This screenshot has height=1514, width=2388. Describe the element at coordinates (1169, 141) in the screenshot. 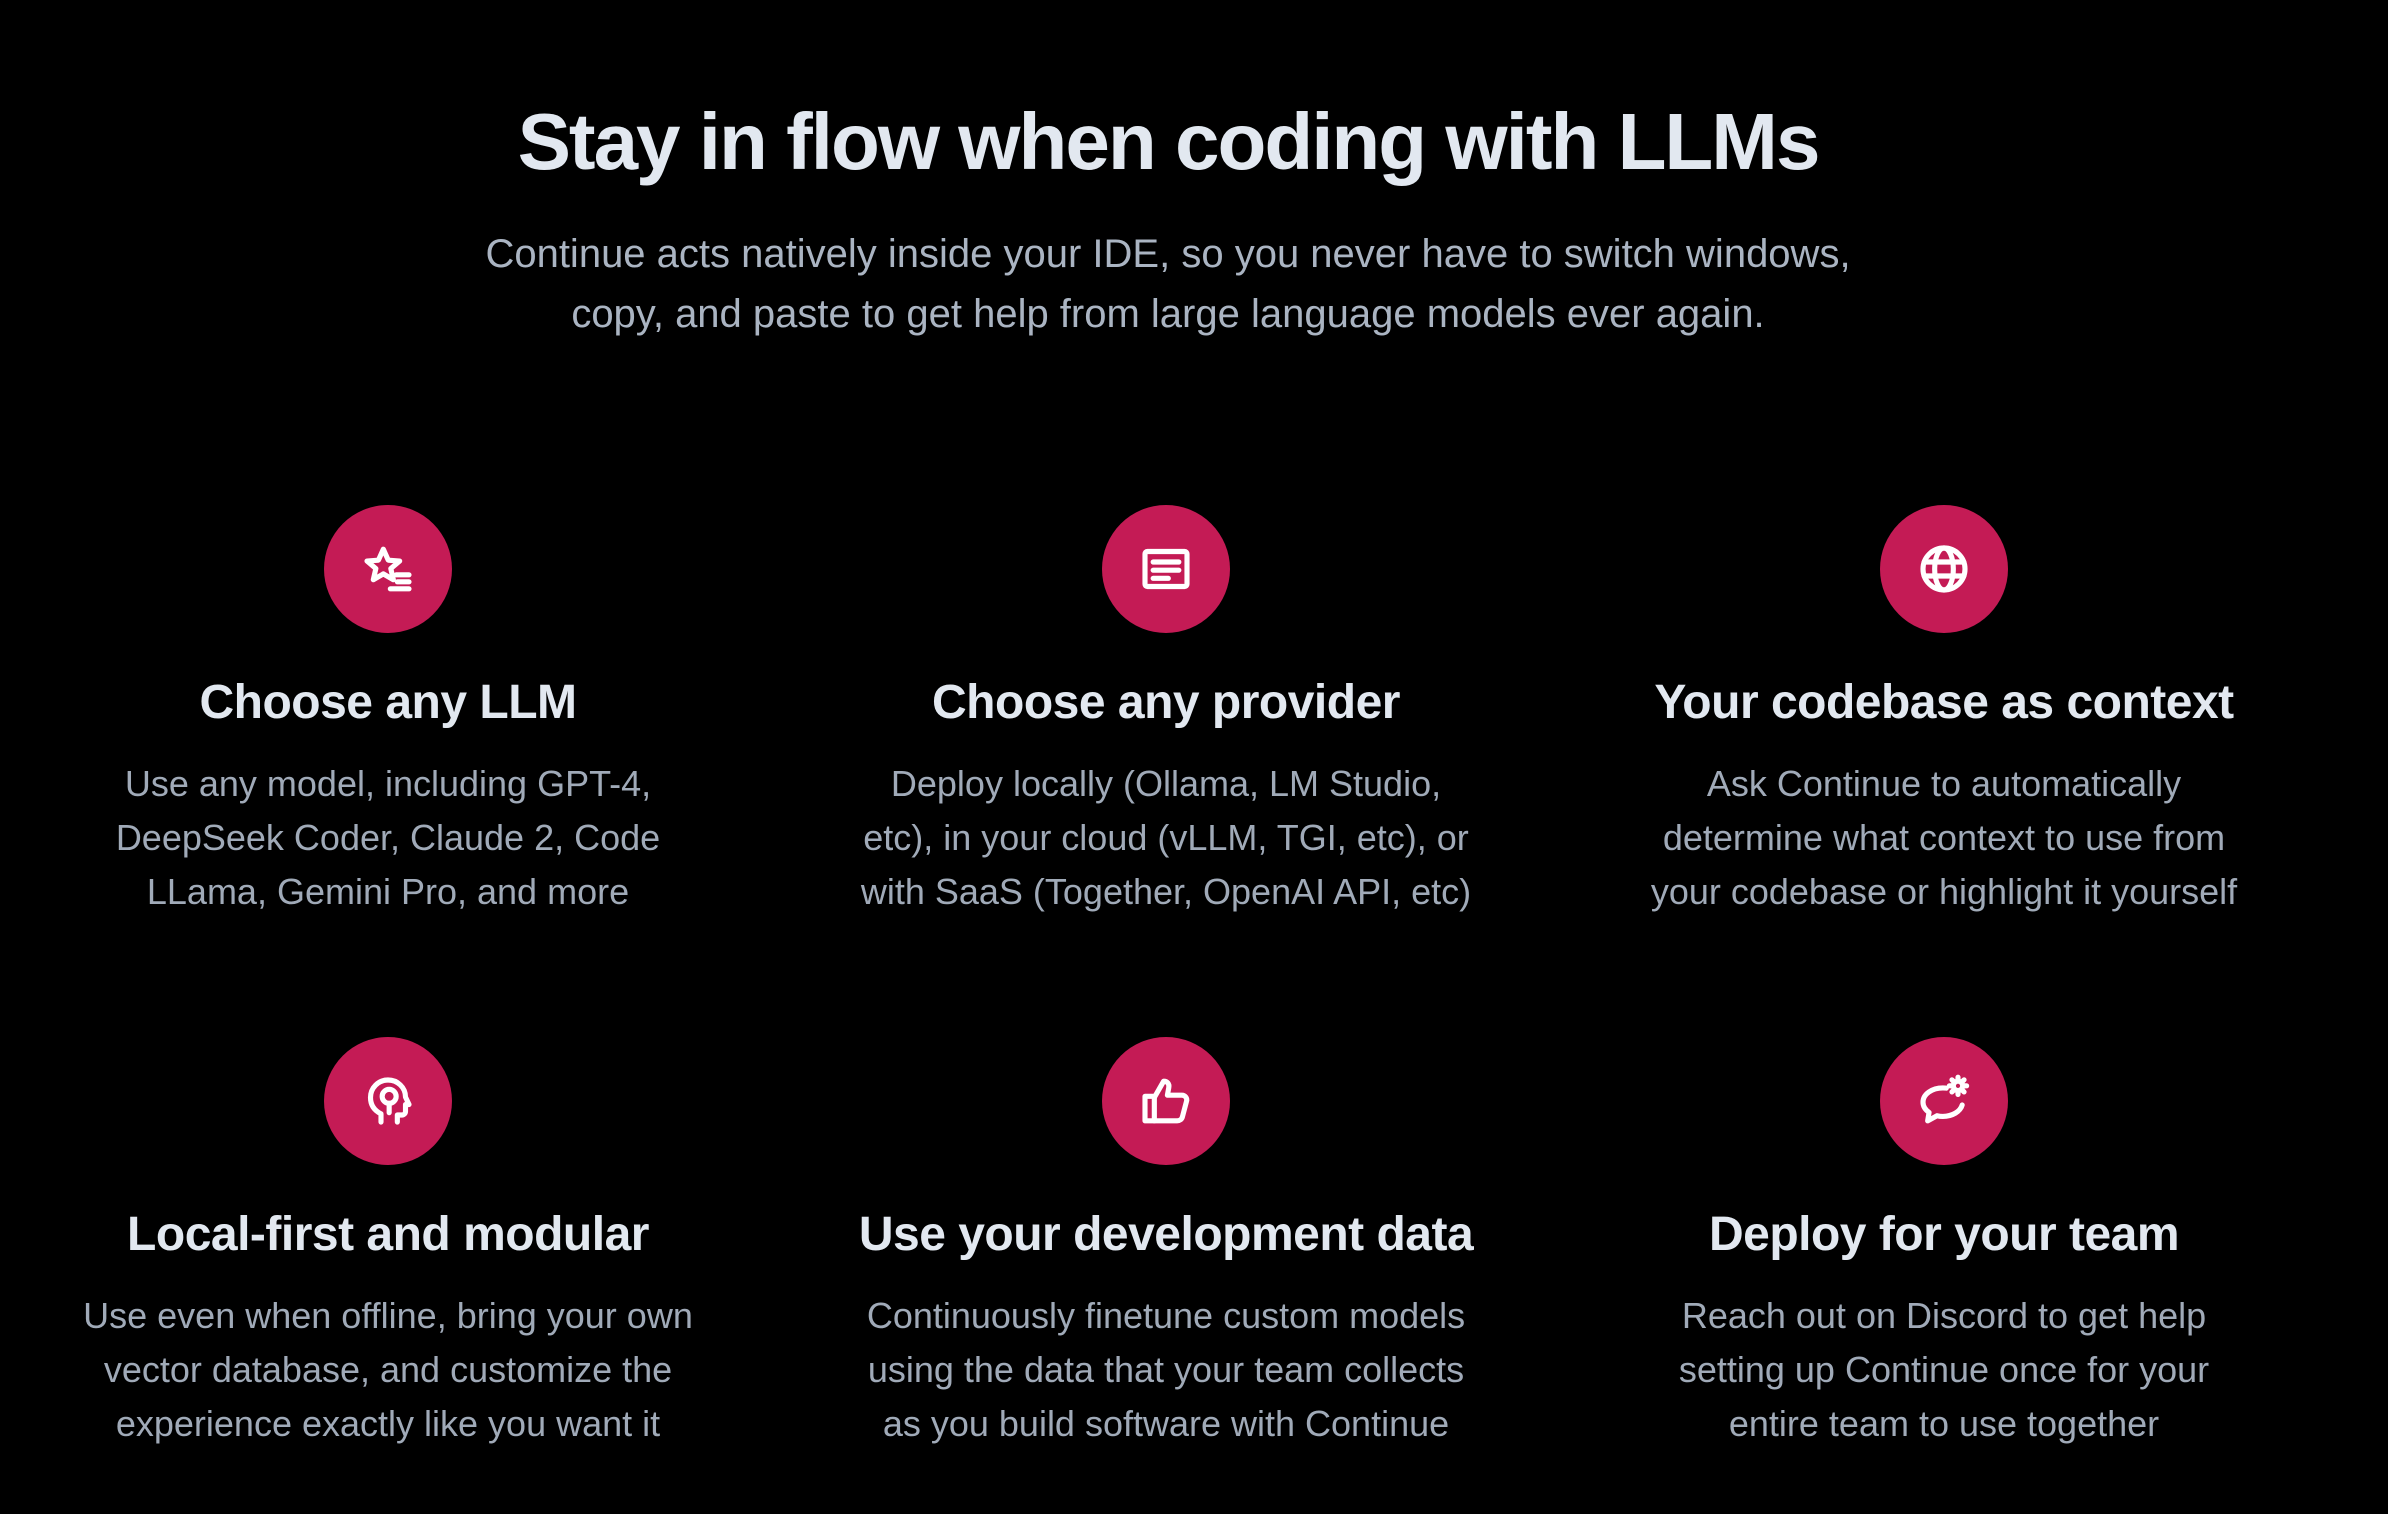

I see `page-title: Stay in flow when coding with LLMs` at that location.